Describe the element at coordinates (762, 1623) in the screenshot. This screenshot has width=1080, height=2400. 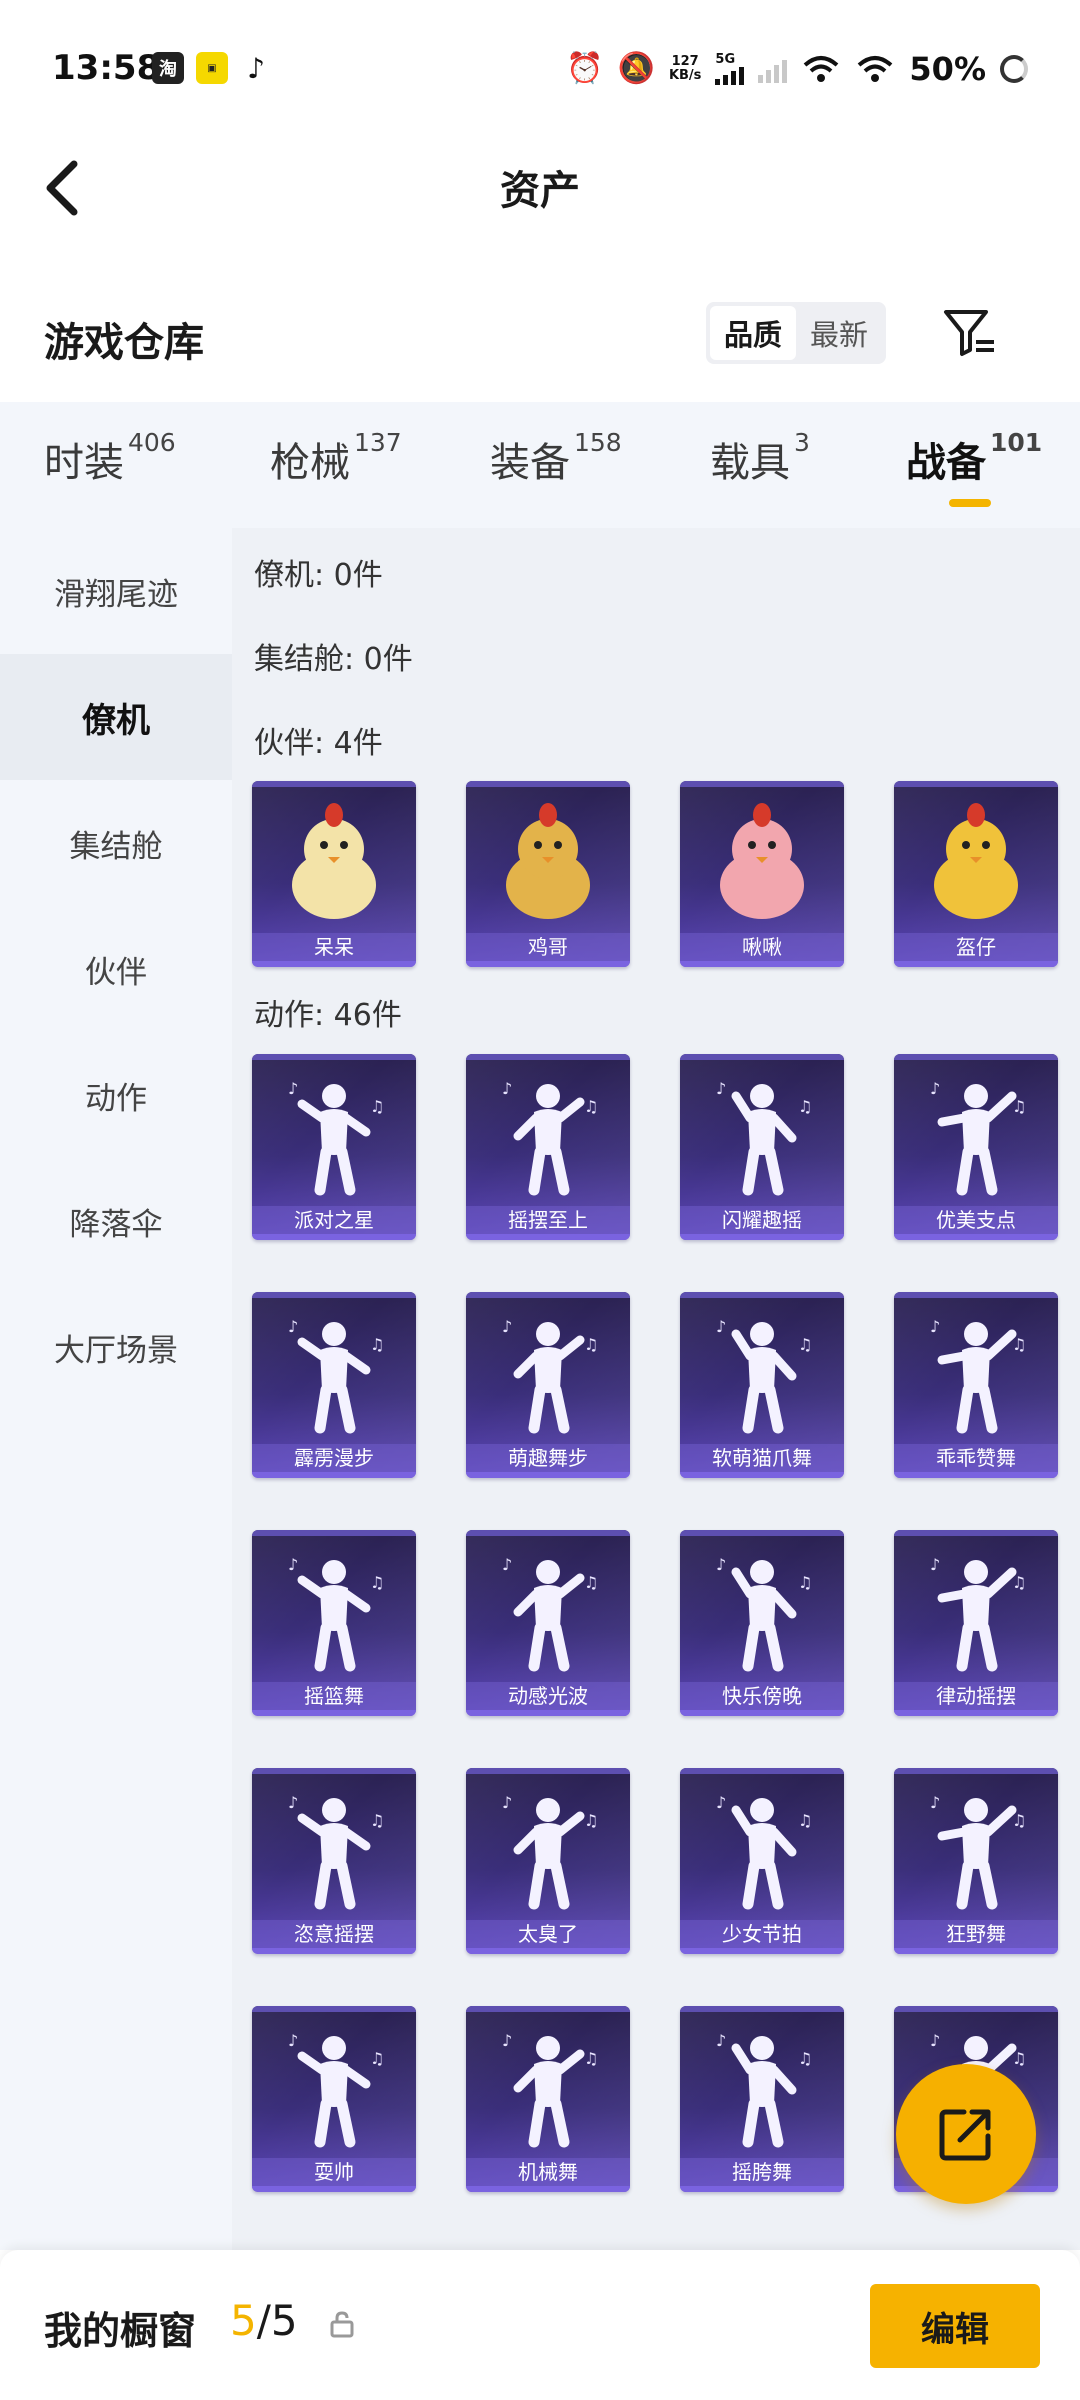
I see `emote-card: ♪ ♫ 快乐傍晚` at that location.